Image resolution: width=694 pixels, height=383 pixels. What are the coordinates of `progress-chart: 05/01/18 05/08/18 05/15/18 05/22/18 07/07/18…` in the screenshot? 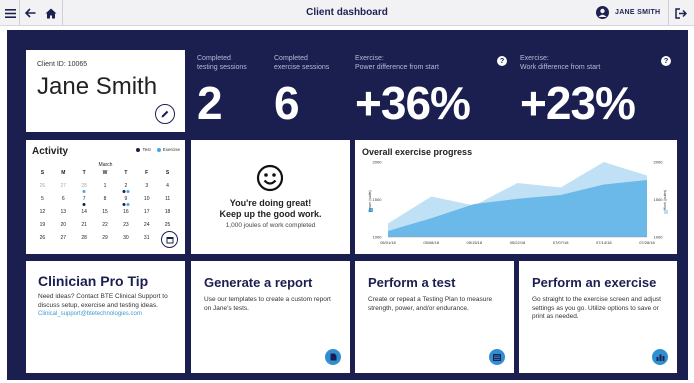 It's located at (518, 202).